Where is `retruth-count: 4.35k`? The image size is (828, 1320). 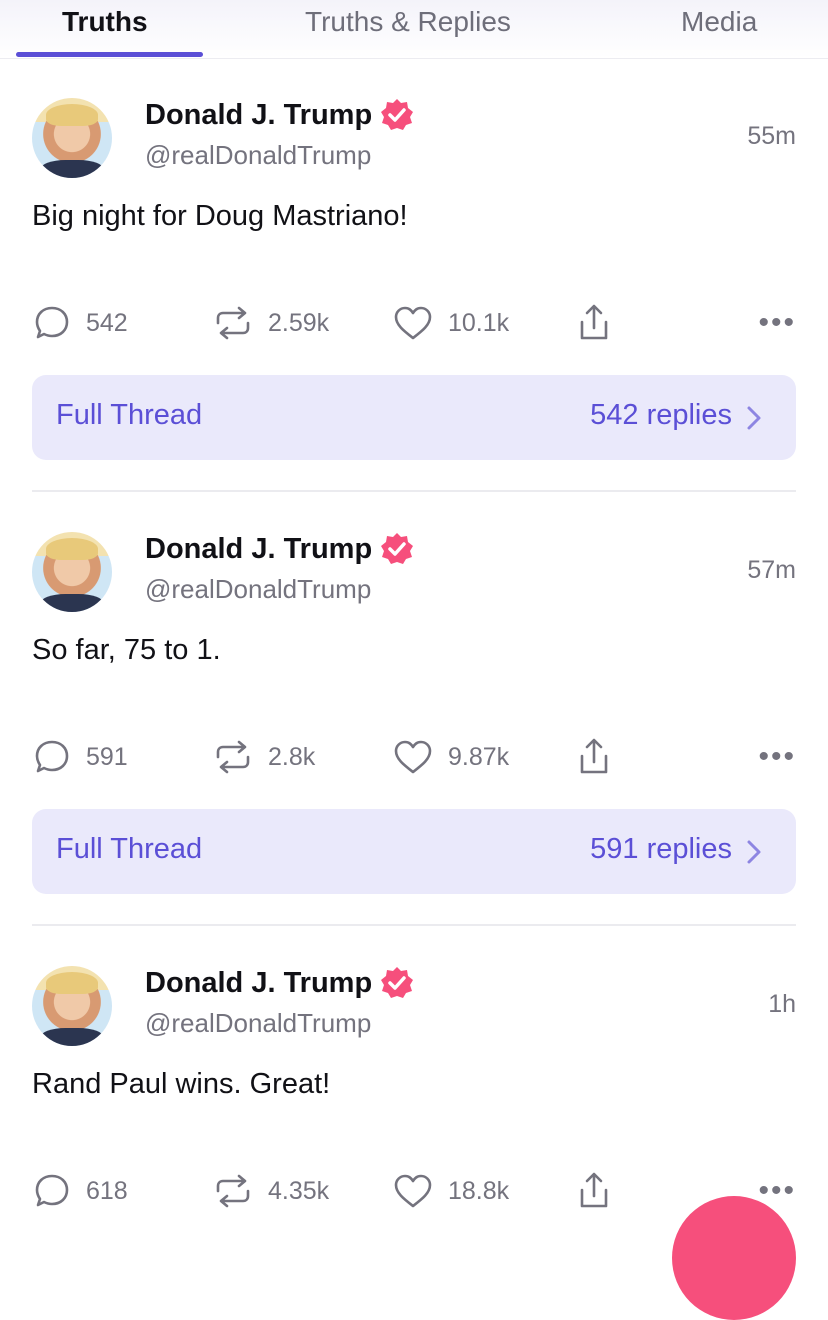
retruth-count: 4.35k is located at coordinates (299, 1190).